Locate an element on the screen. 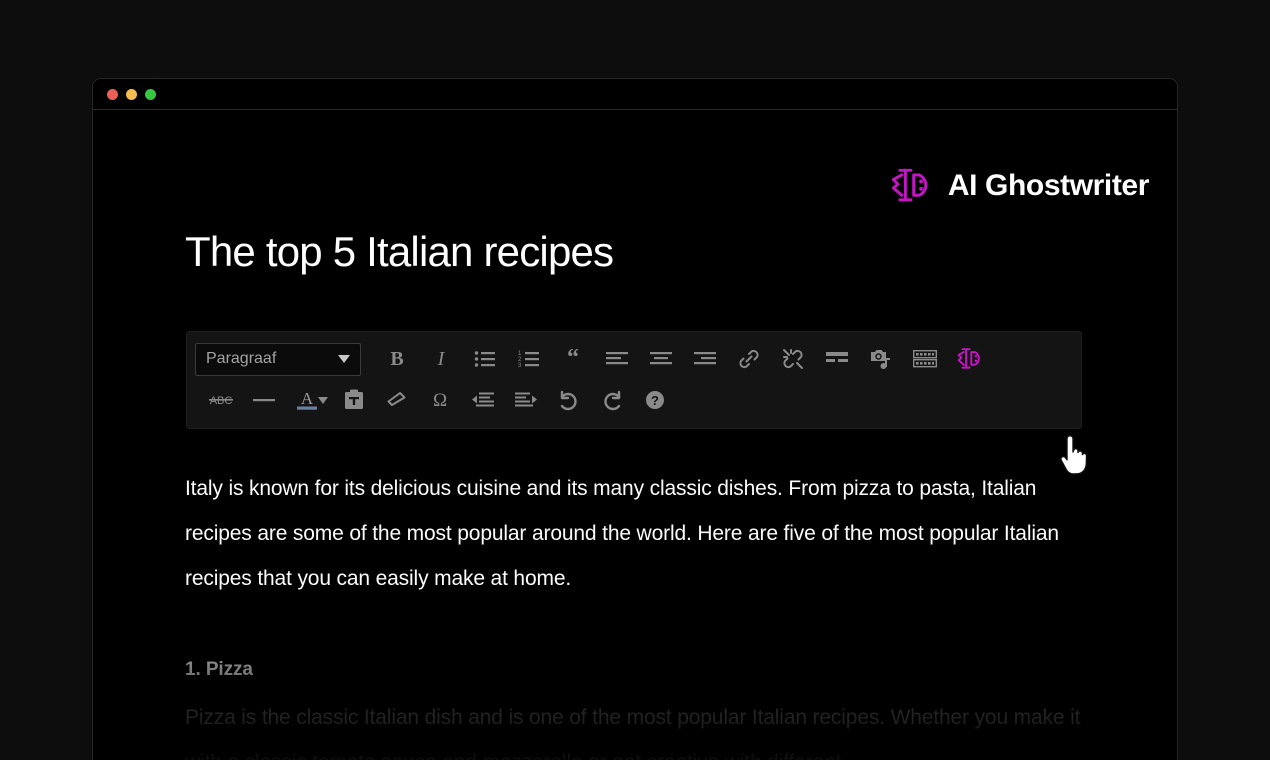  paste-text-icon is located at coordinates (353, 399).